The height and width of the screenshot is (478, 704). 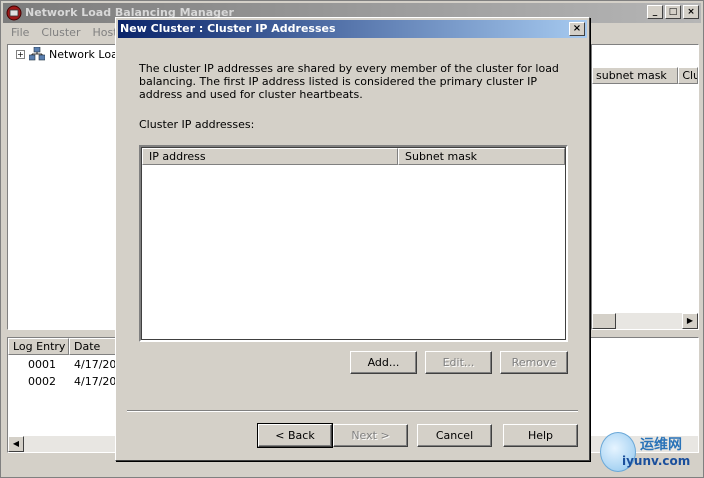 I want to click on log-row: 0001 4/17/201, so click(x=65, y=364).